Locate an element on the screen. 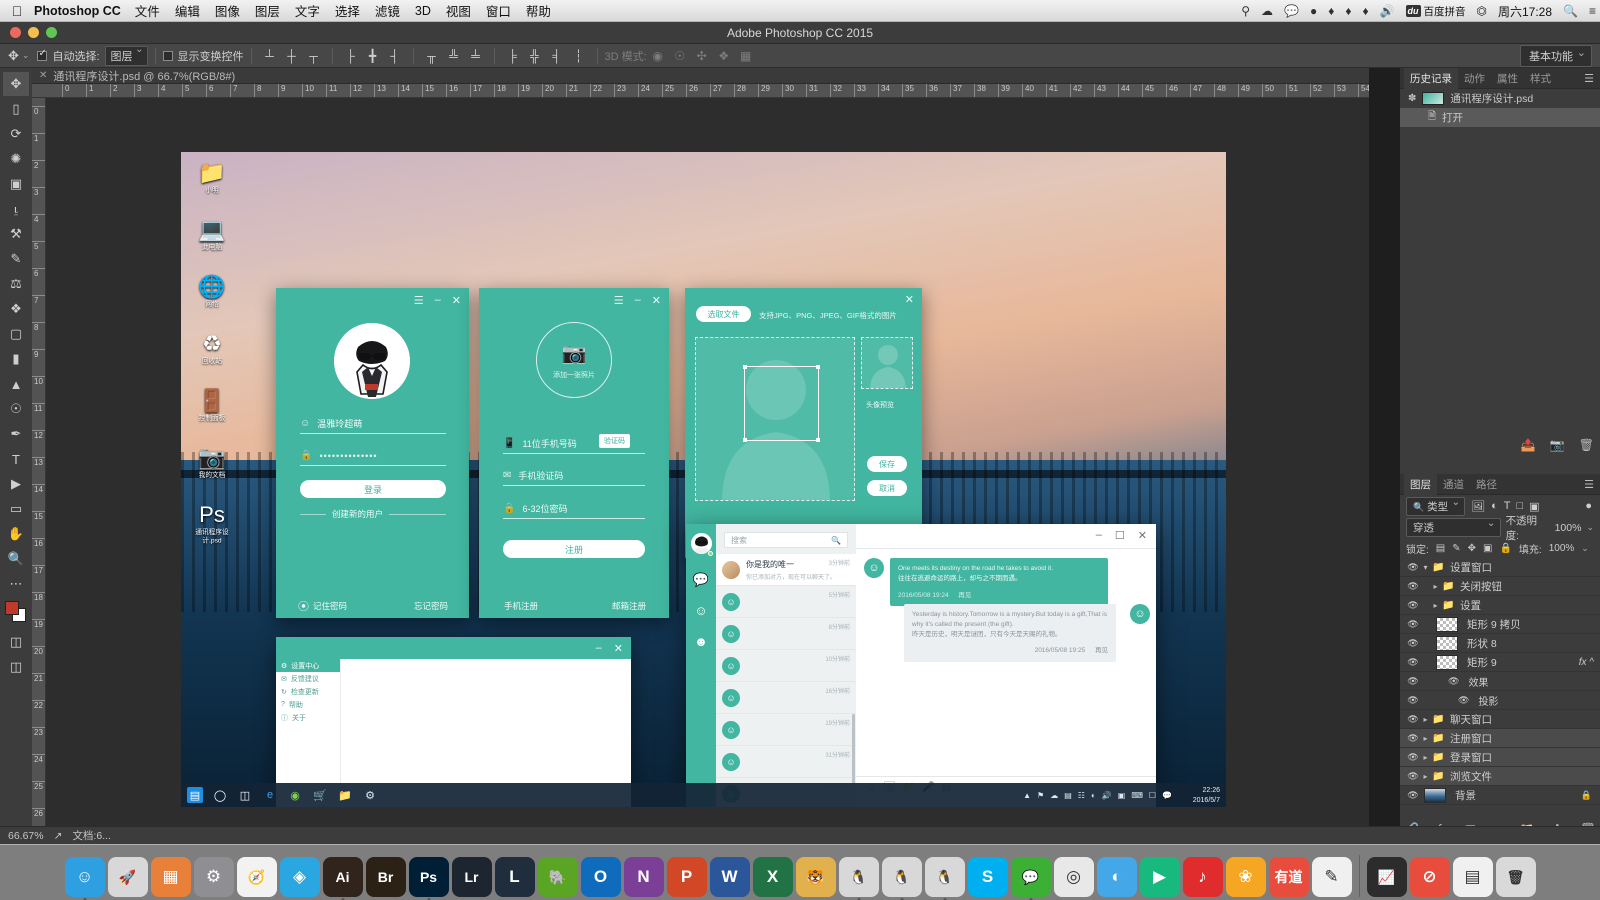 The image size is (1600, 900). shape-layer-filter-icon: □ is located at coordinates (1520, 506).